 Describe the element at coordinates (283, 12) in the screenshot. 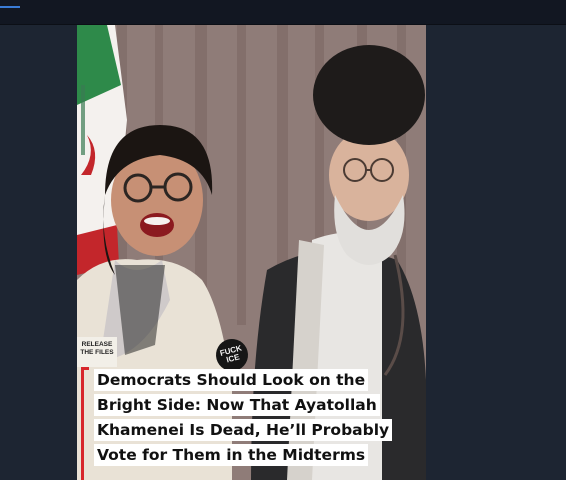

I see `top-bar` at that location.